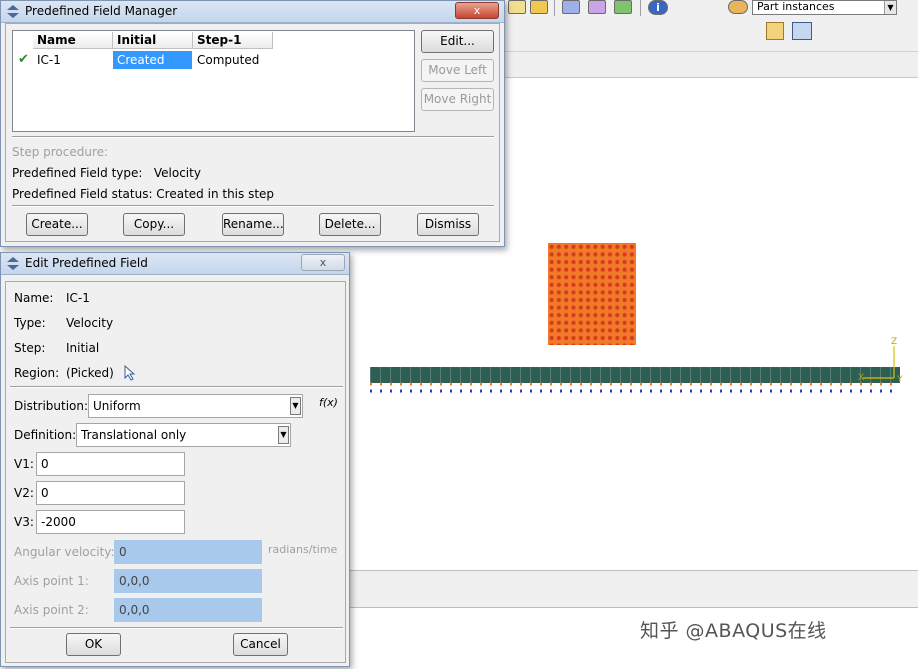 The height and width of the screenshot is (669, 918). I want to click on box-icon, so click(539, 7).